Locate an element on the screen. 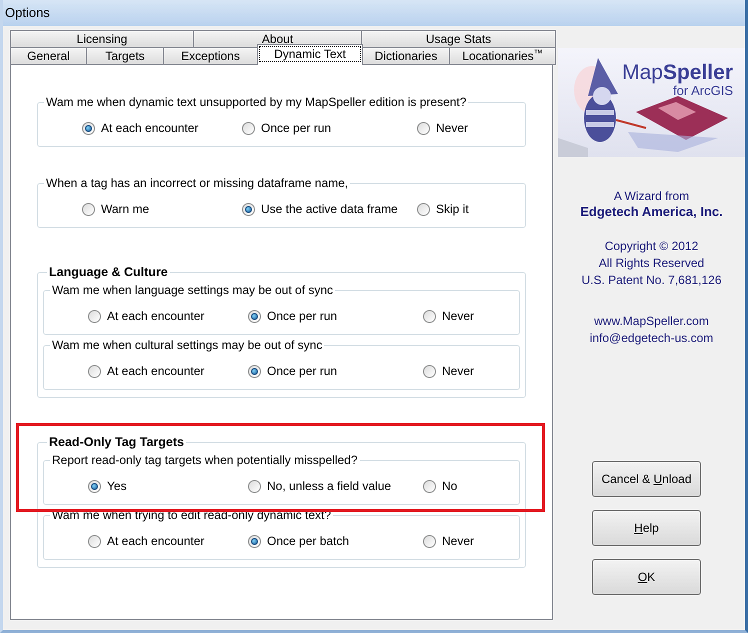 The width and height of the screenshot is (748, 633). section-heading: Read-Only Tag Targets is located at coordinates (116, 442).